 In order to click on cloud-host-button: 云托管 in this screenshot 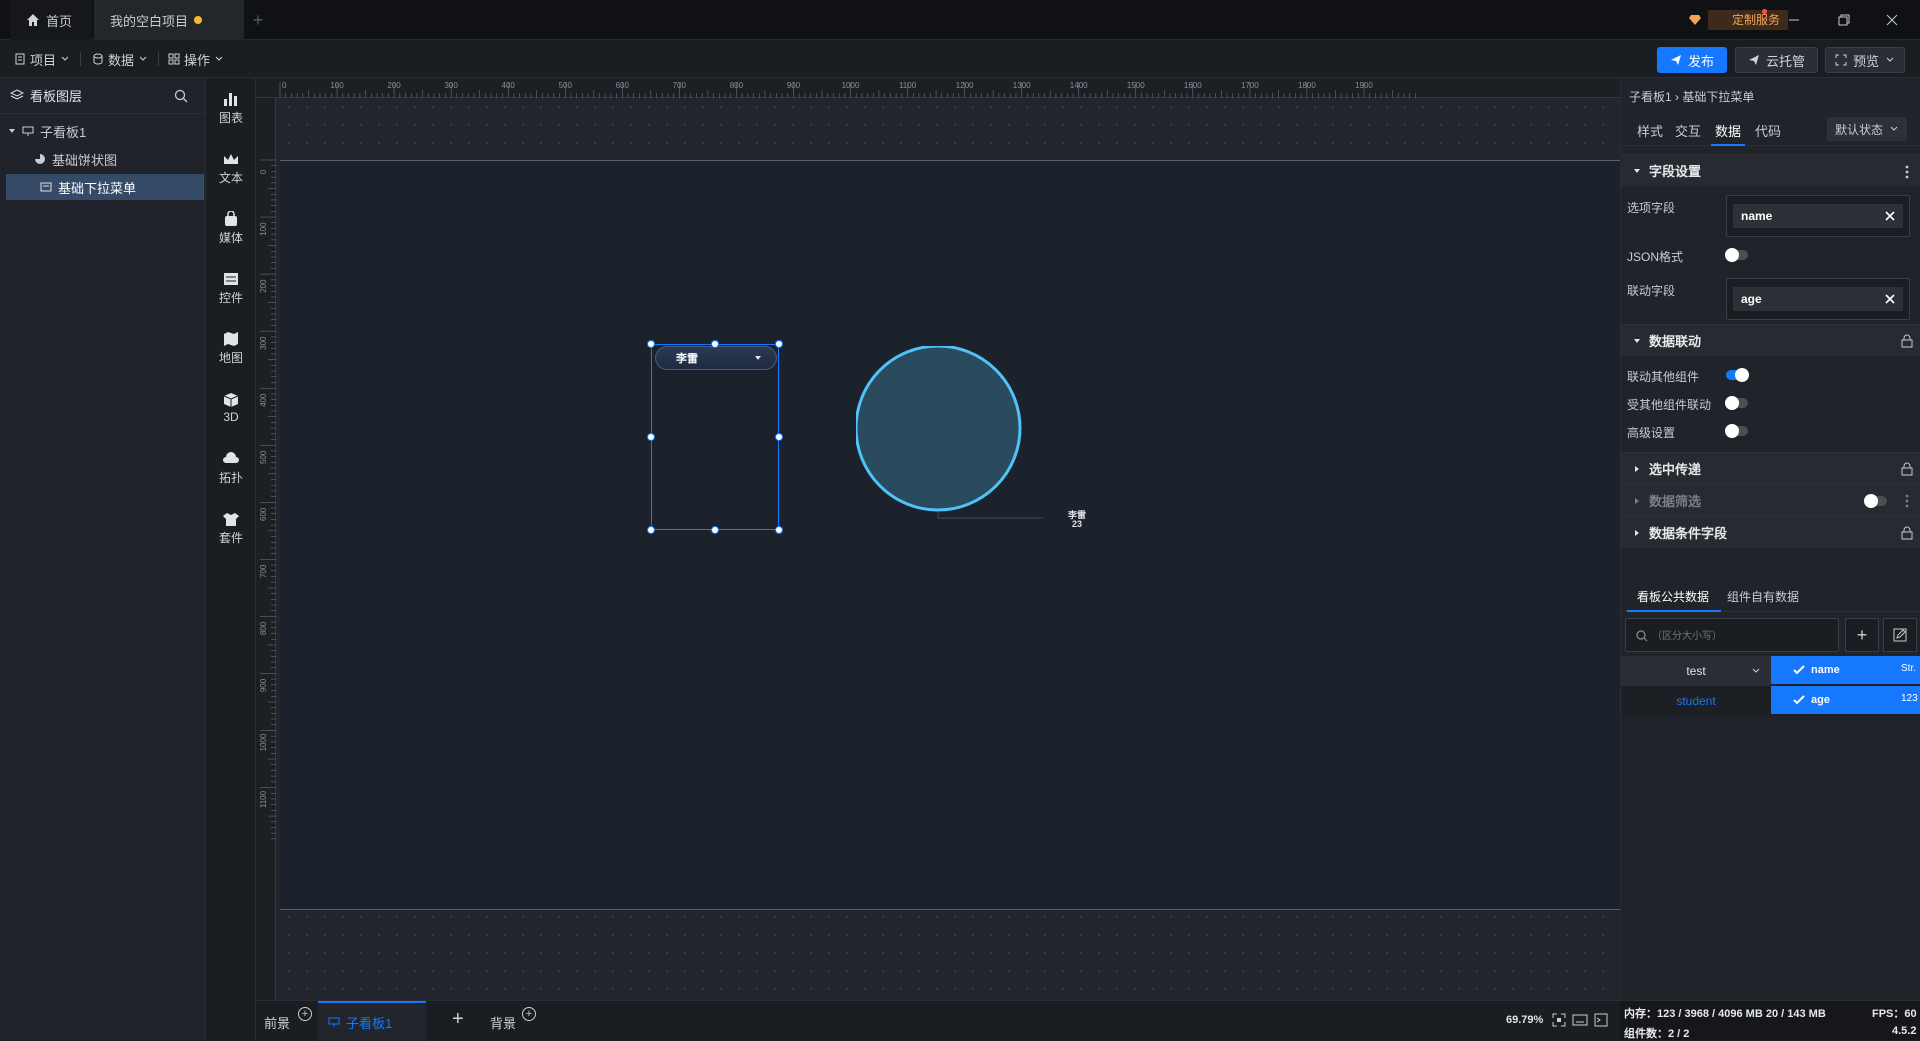, I will do `click(1776, 60)`.